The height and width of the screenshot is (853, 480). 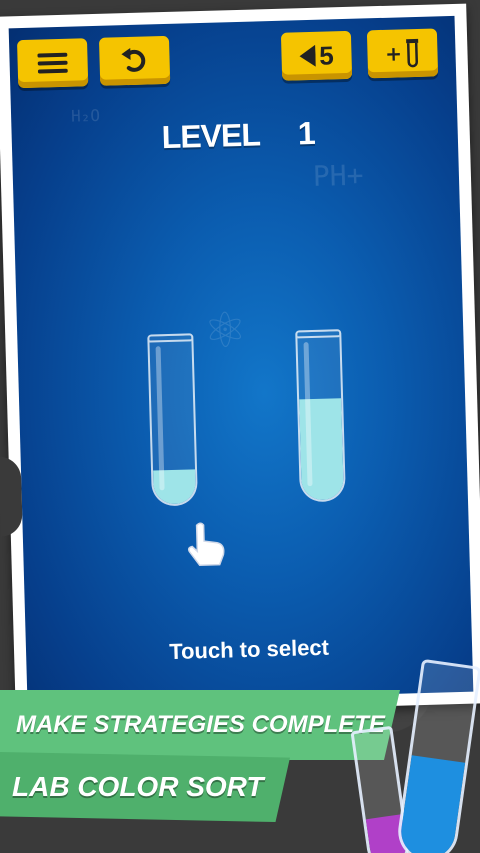 What do you see at coordinates (326, 55) in the screenshot?
I see `undo-count: 5` at bounding box center [326, 55].